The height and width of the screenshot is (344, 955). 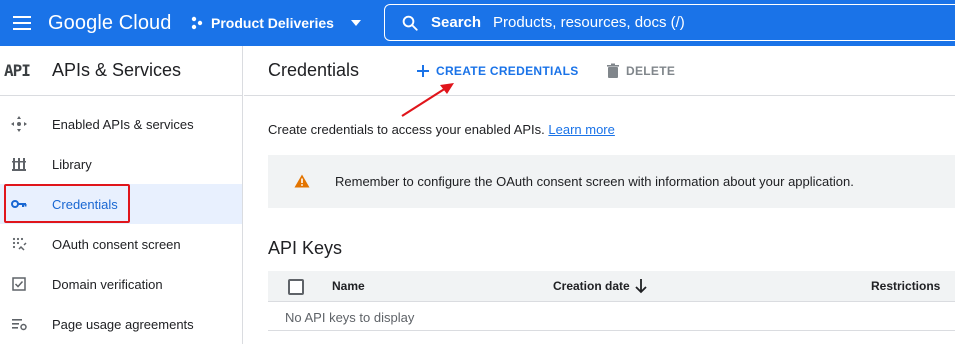 I want to click on plus-icon, so click(x=423, y=71).